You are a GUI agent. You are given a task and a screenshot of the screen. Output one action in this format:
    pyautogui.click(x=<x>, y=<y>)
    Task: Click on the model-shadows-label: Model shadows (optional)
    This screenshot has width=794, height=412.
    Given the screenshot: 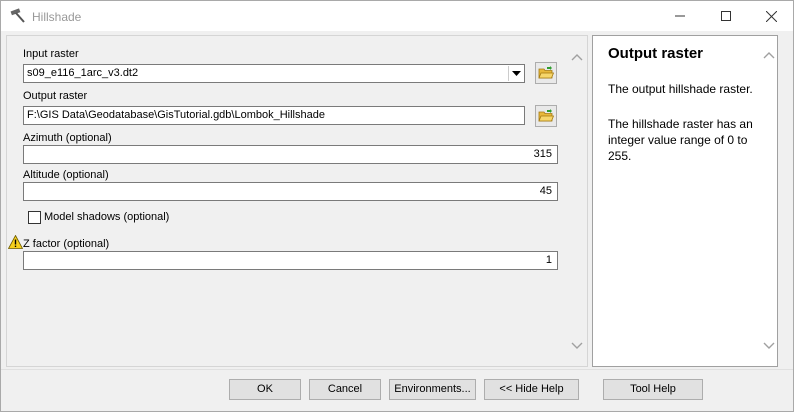 What is the action you would take?
    pyautogui.click(x=107, y=217)
    